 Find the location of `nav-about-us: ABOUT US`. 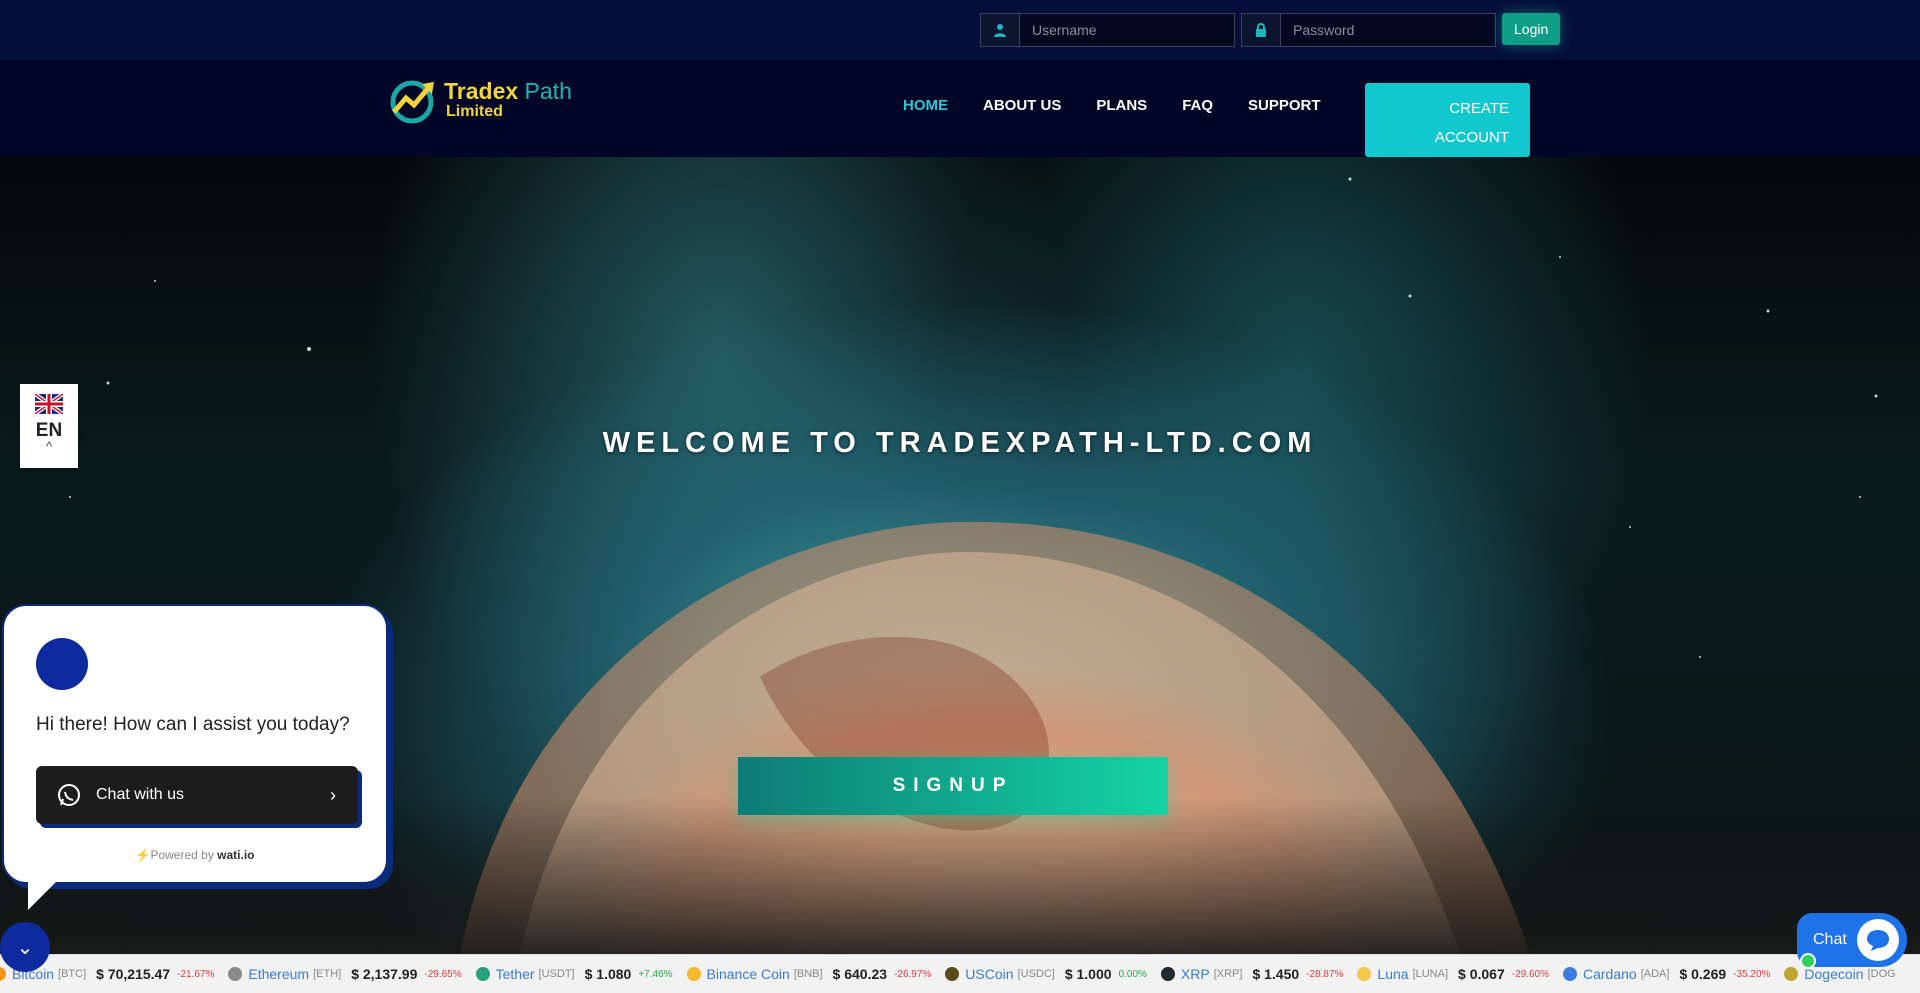

nav-about-us: ABOUT US is located at coordinates (1022, 105).